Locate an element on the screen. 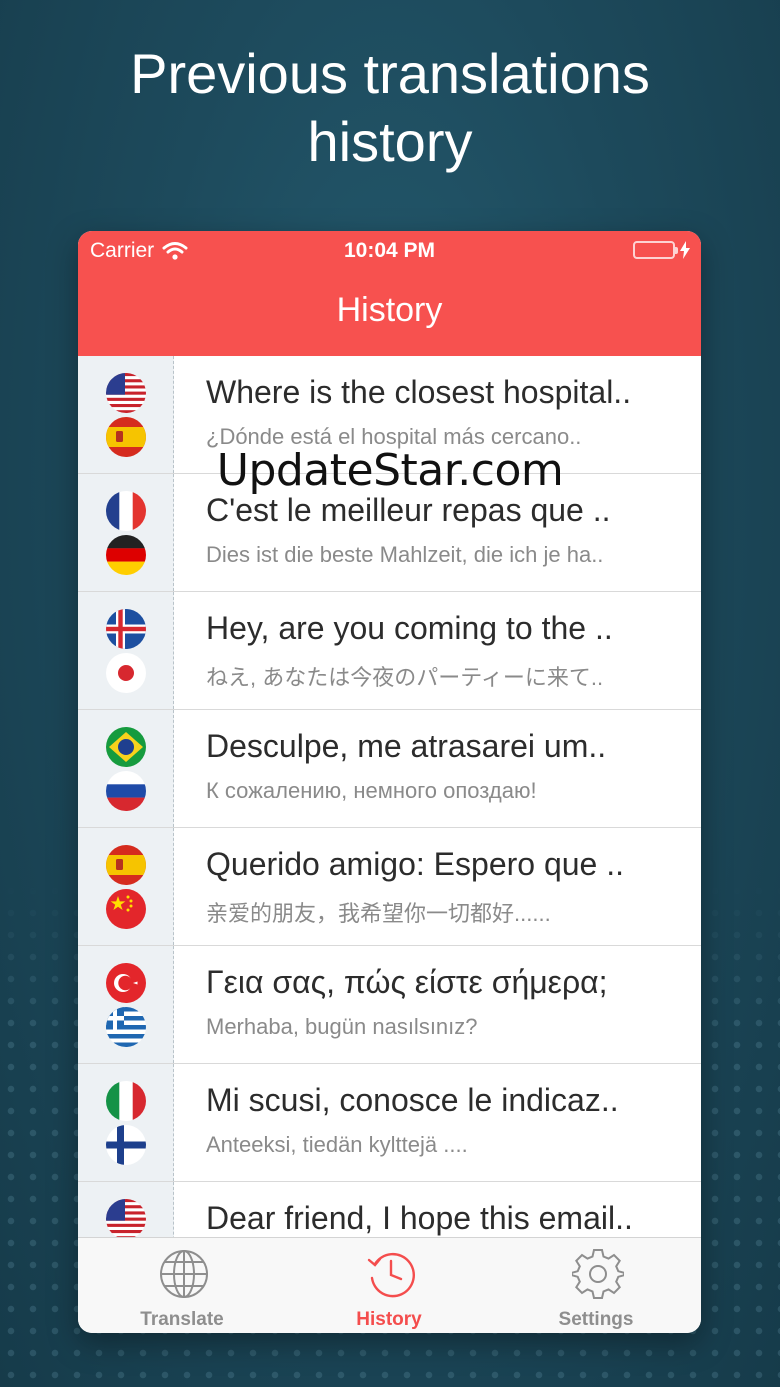  battery-indicator is located at coordinates (662, 250).